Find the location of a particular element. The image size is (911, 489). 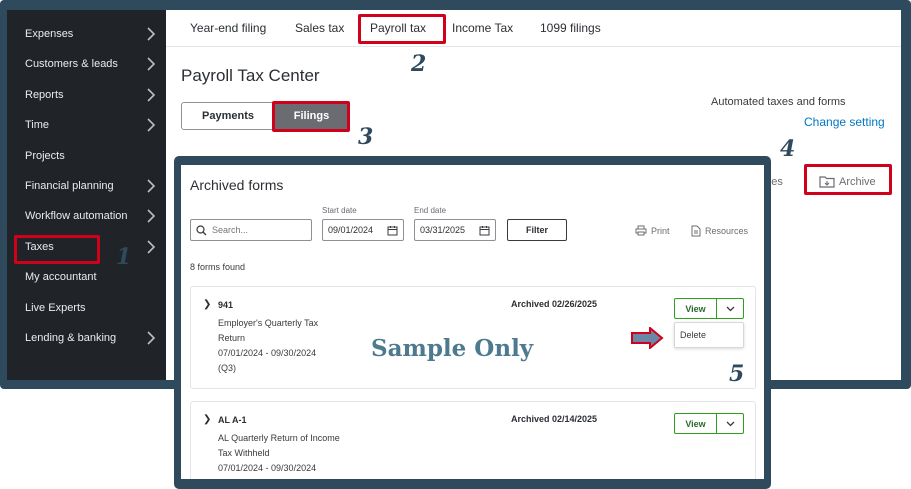

archive-highlight is located at coordinates (848, 179).